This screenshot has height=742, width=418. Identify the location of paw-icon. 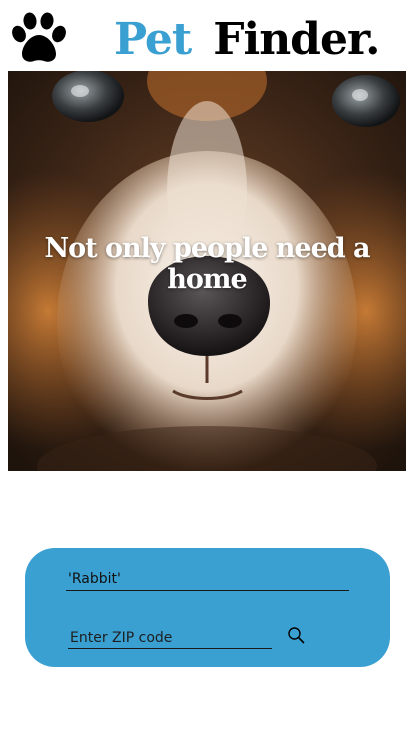
(39, 38).